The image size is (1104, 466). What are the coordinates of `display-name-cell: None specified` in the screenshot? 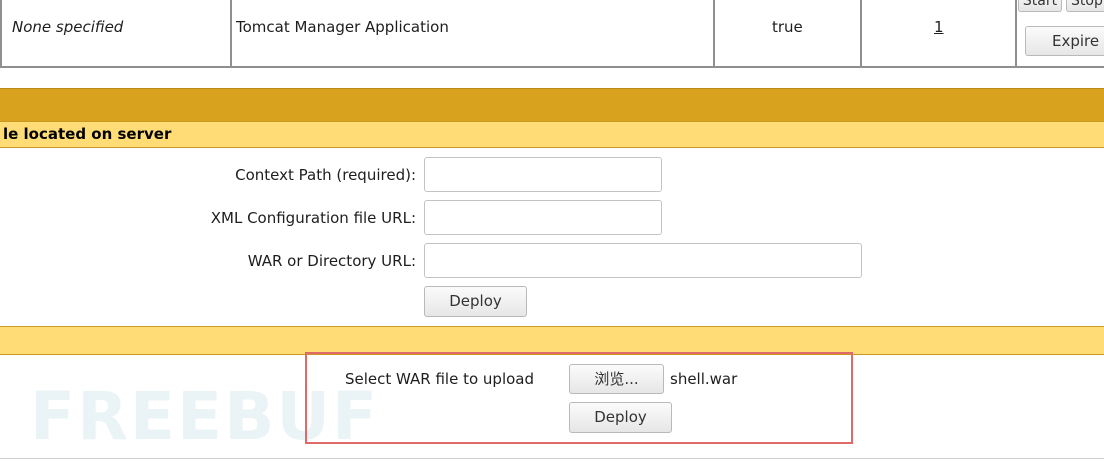 It's located at (68, 27).